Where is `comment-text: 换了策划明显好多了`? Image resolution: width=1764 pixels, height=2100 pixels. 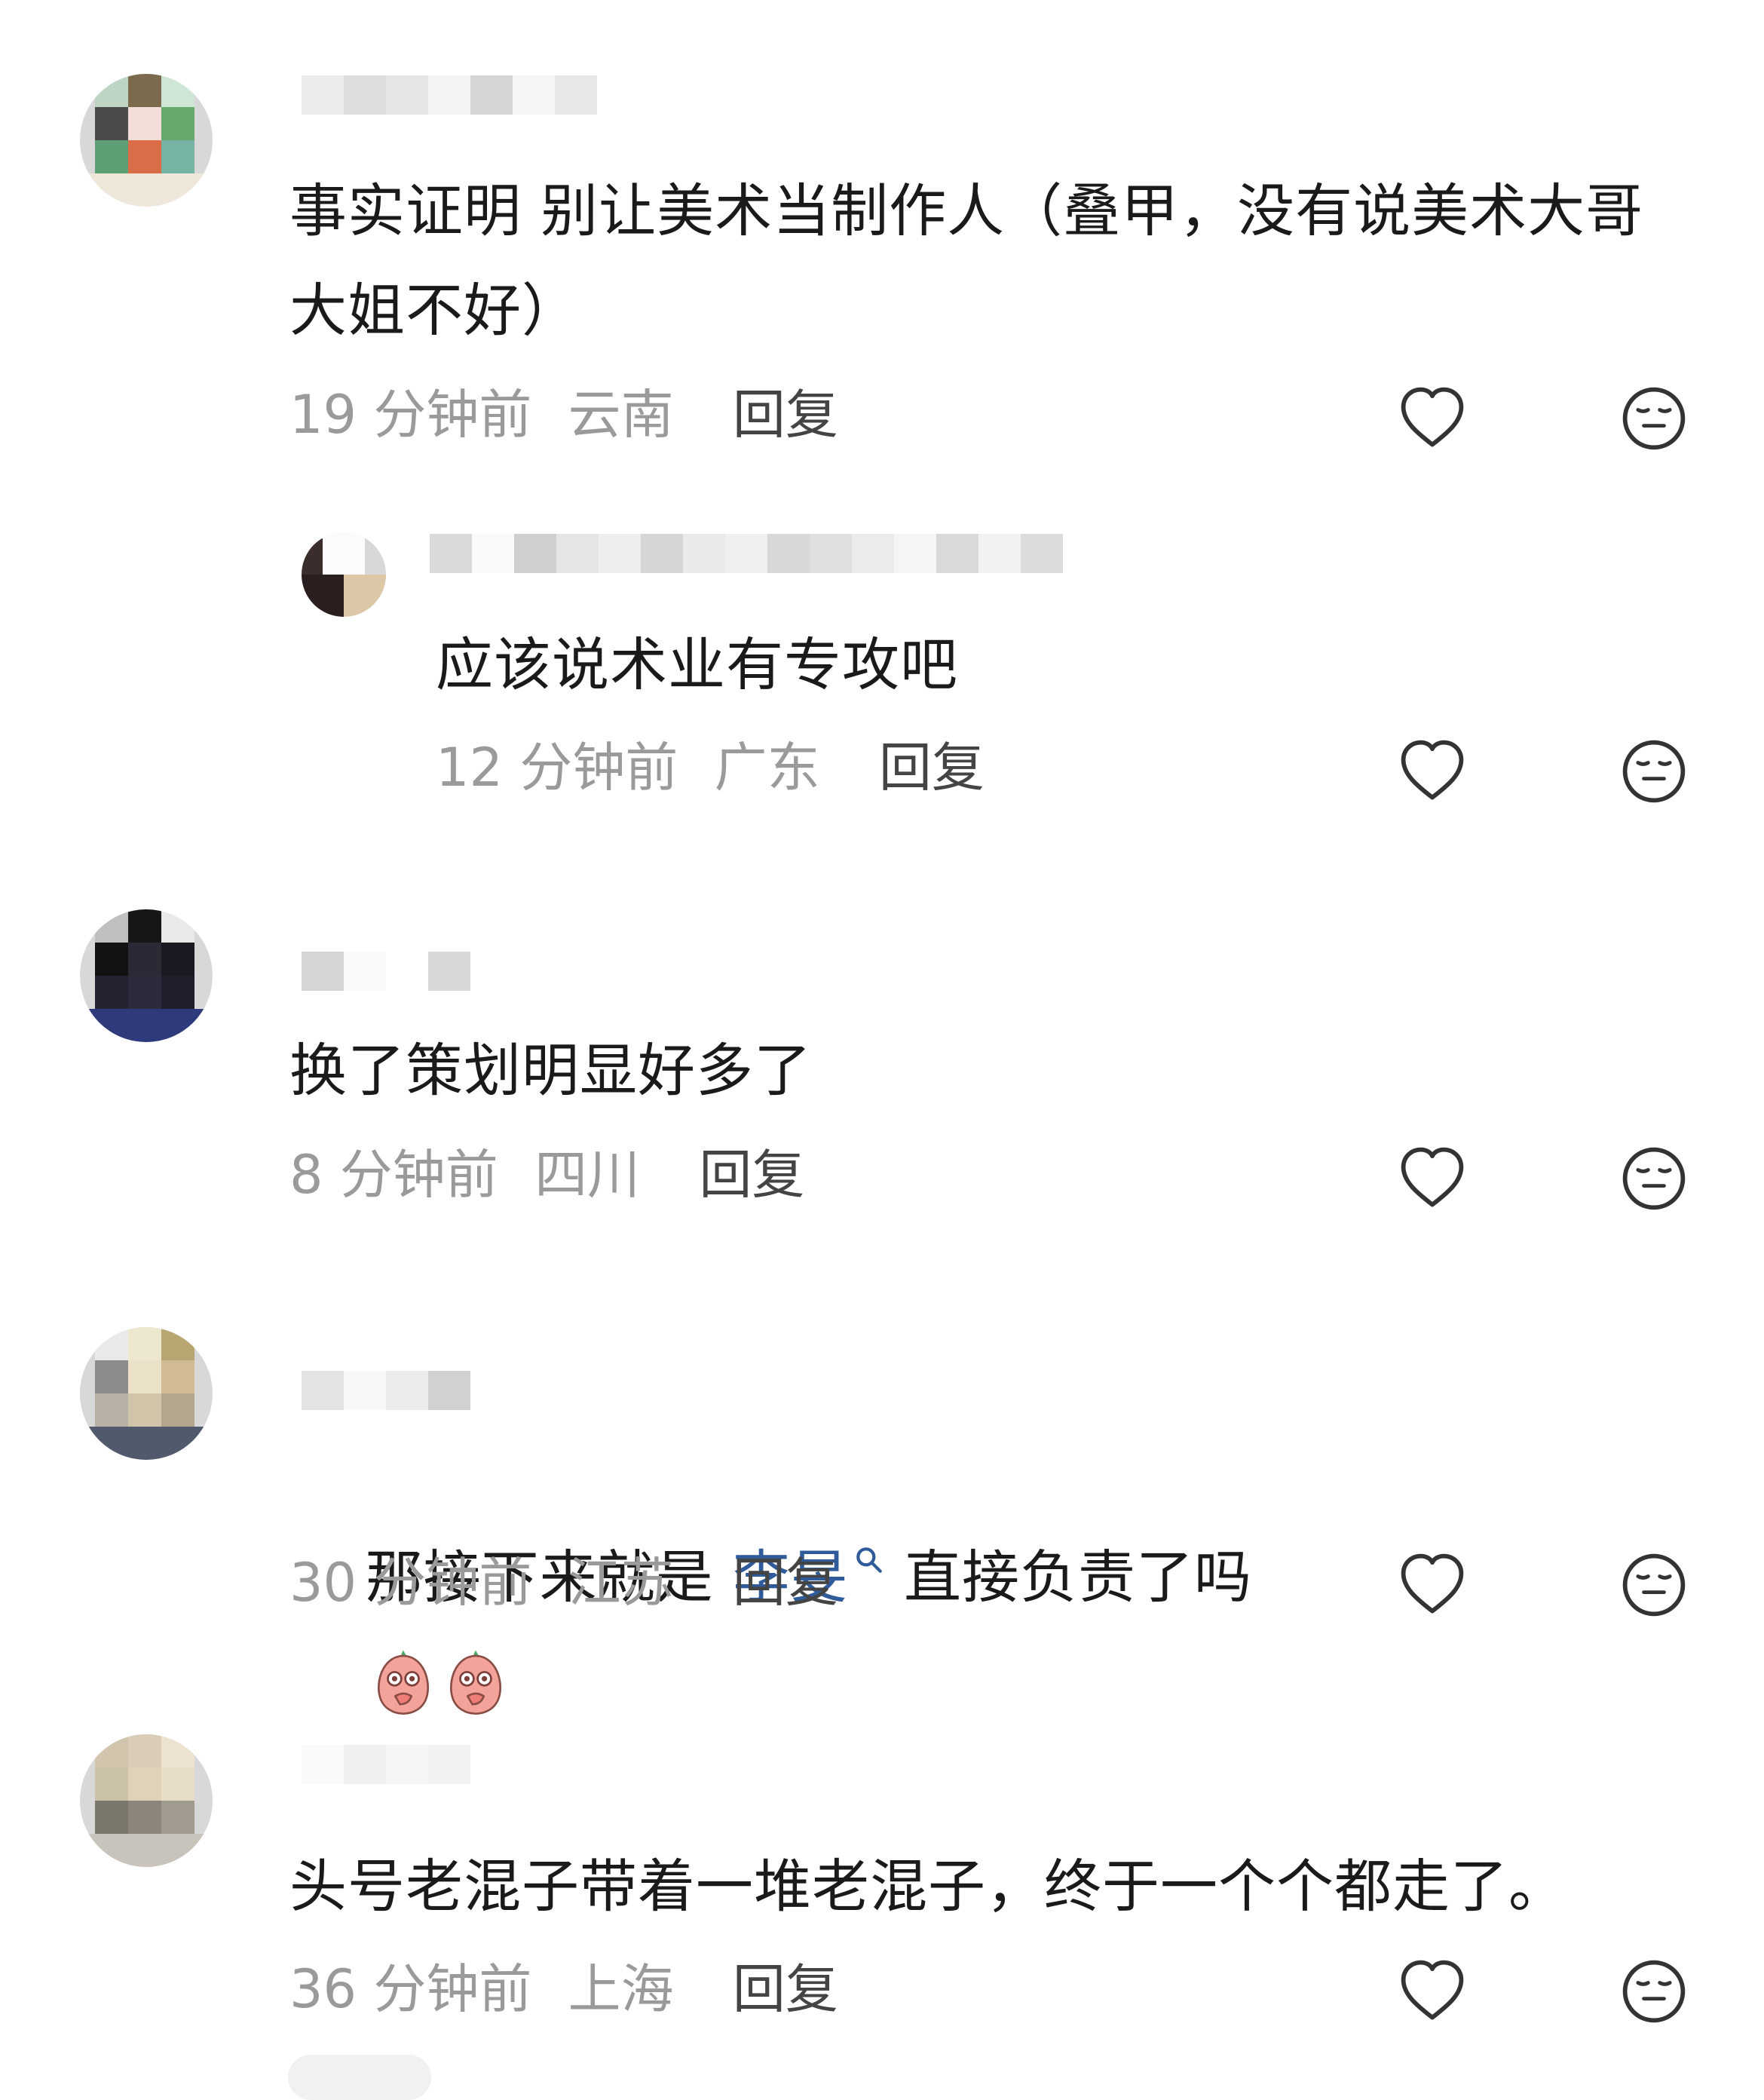
comment-text: 换了策划明显好多了 is located at coordinates (550, 1070).